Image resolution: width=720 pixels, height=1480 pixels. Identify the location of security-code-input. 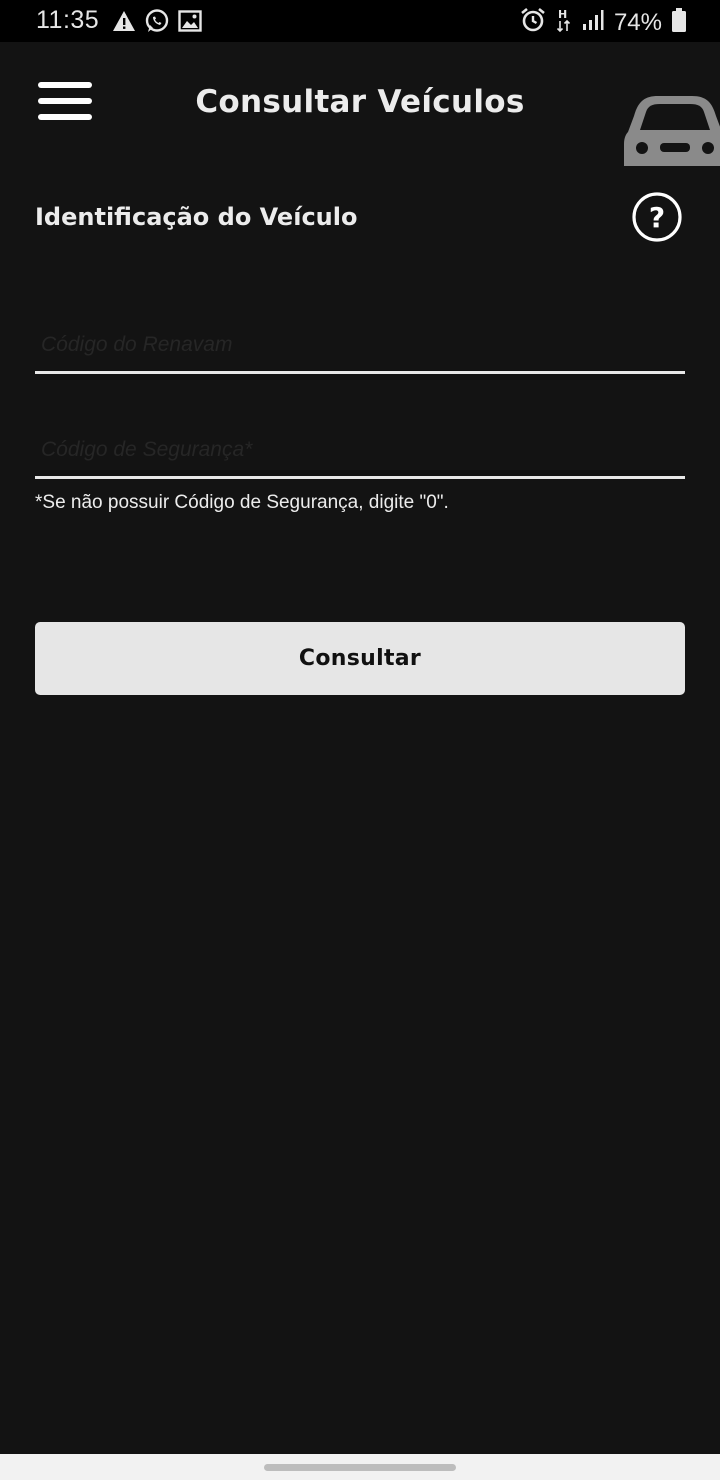
(360, 451).